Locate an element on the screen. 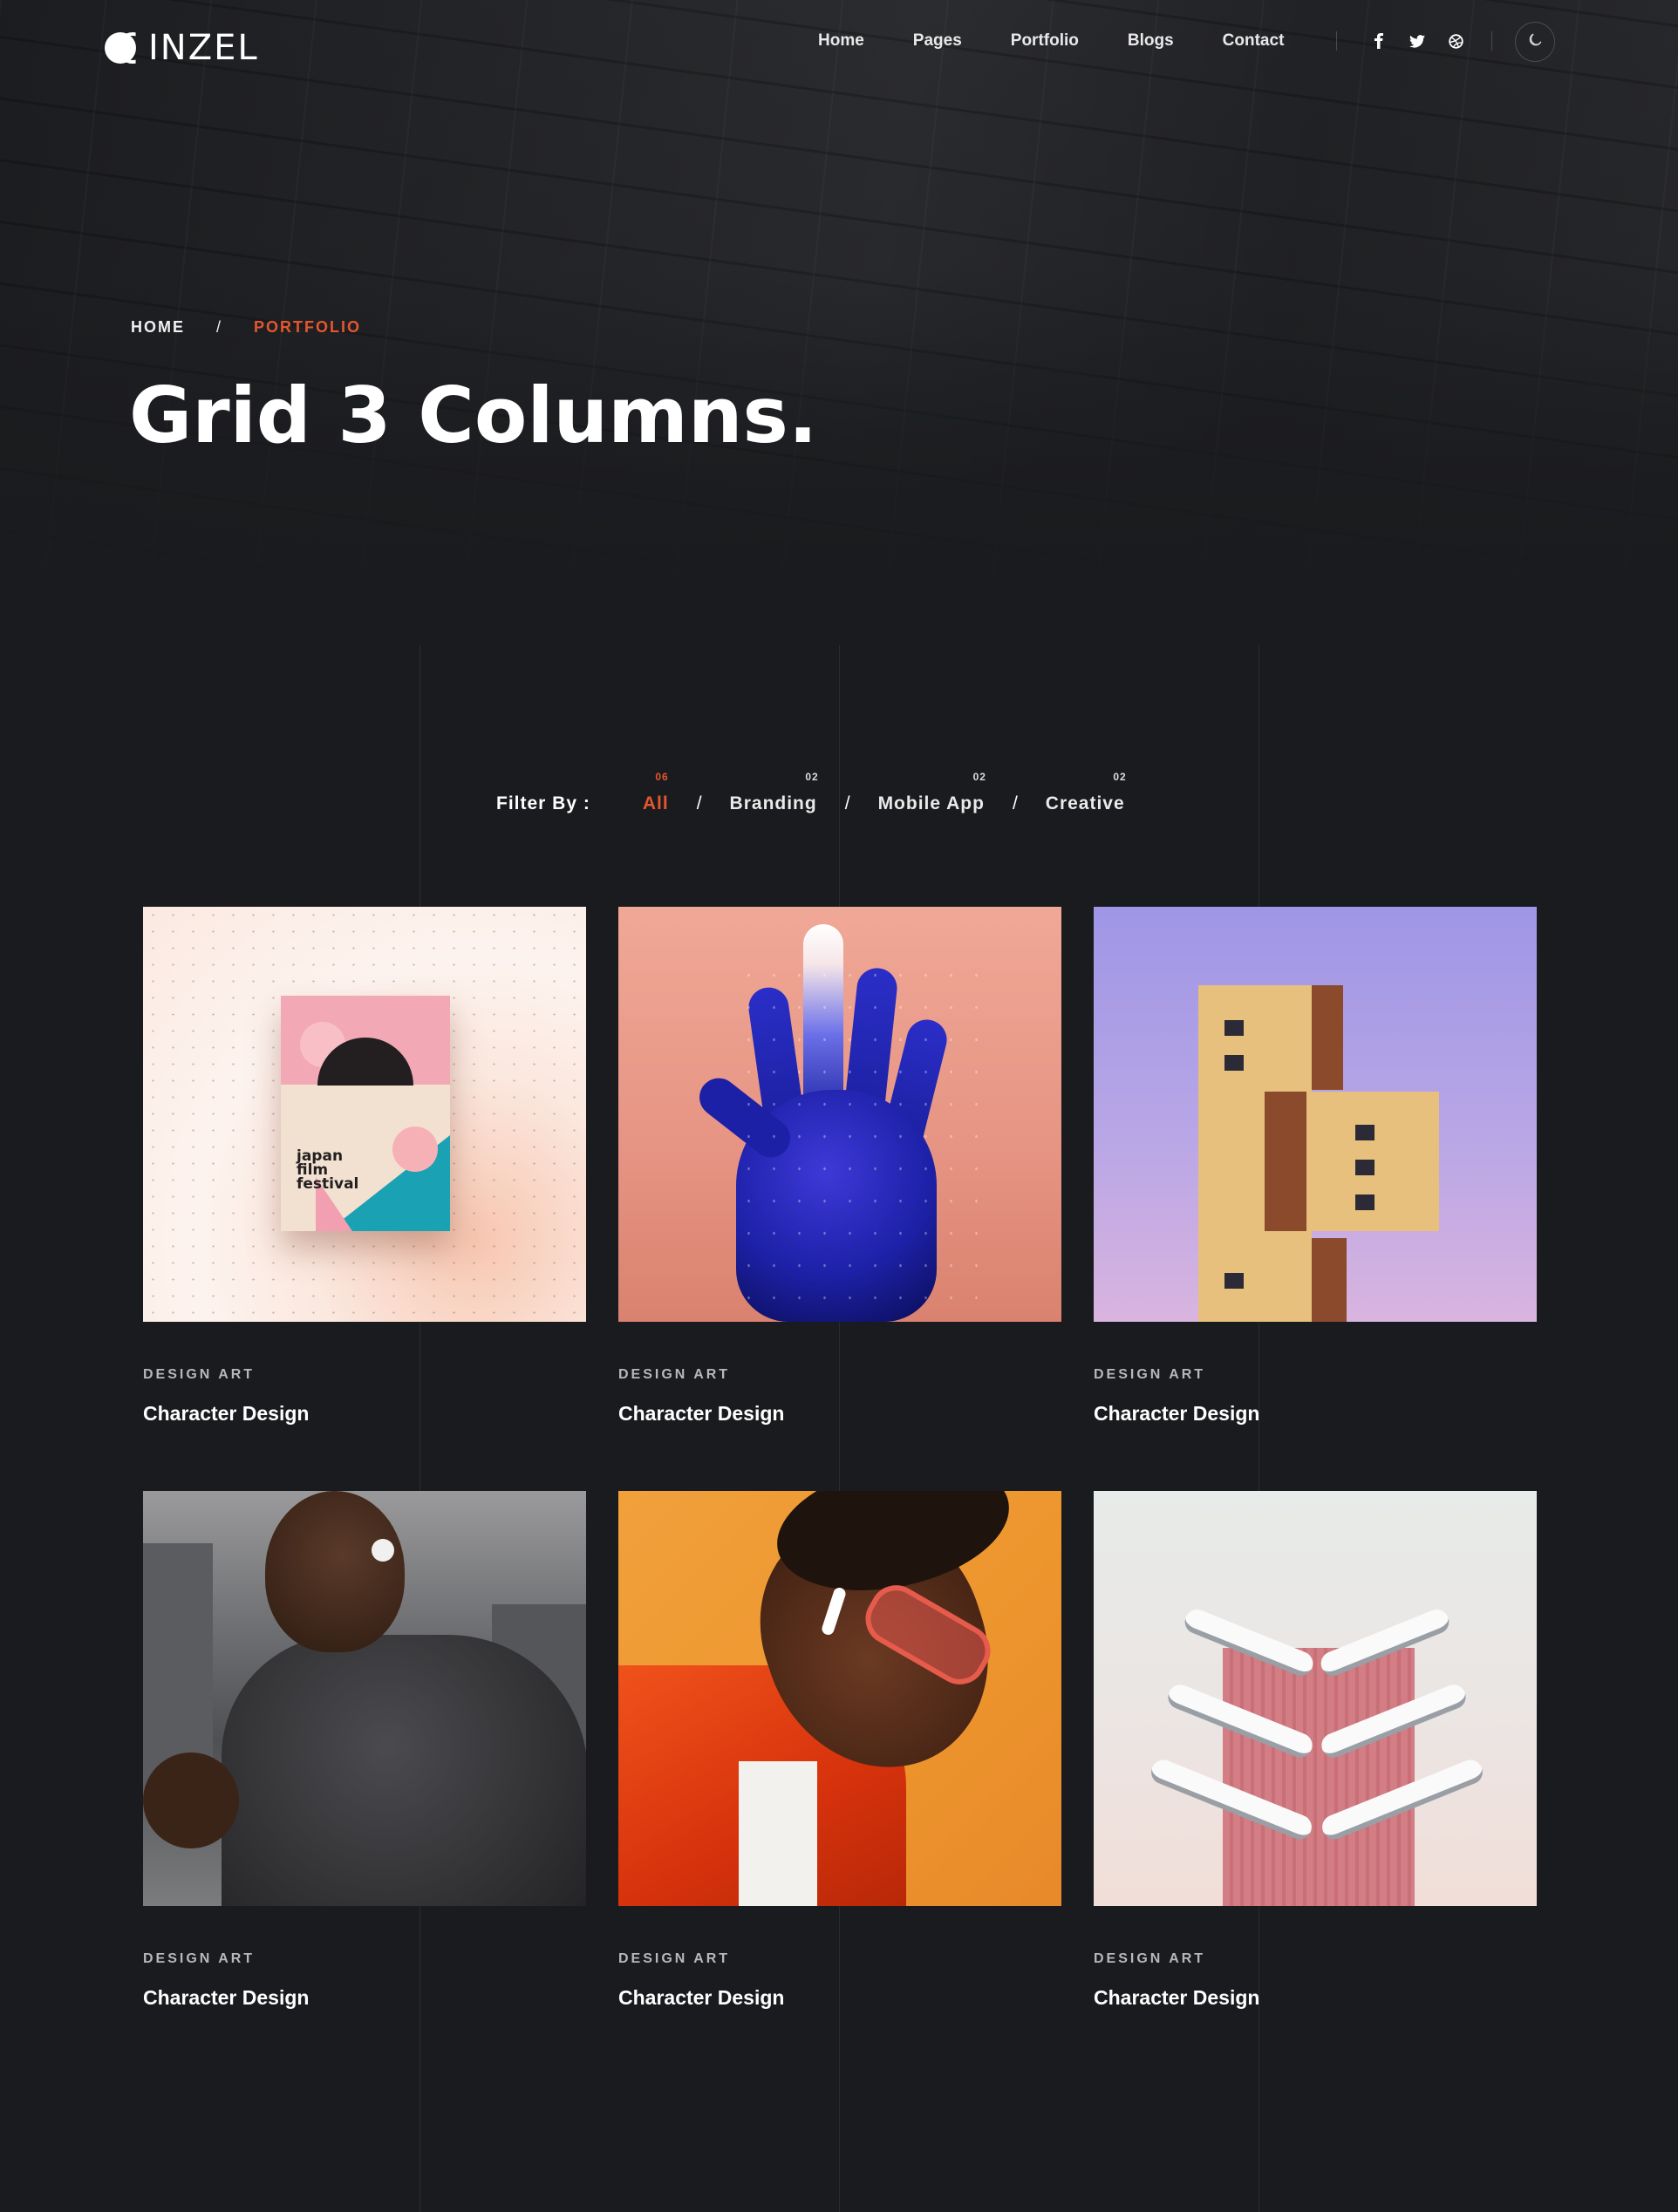 The width and height of the screenshot is (1678, 2212). nav-link-home: Home is located at coordinates (841, 41).